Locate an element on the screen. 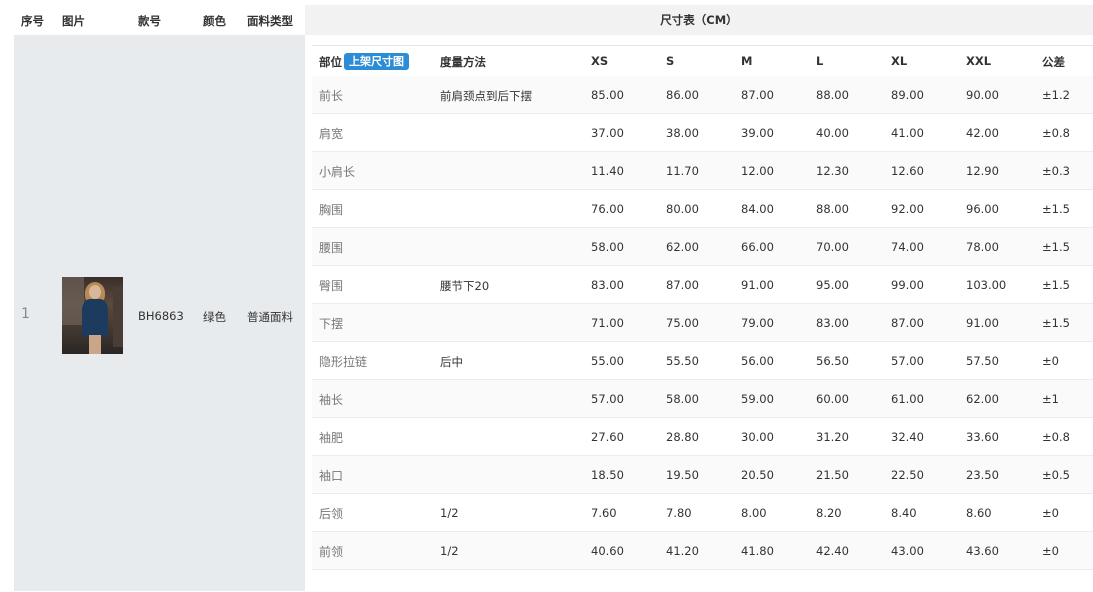 The width and height of the screenshot is (1093, 592). size-value: 8.20 is located at coordinates (829, 513).